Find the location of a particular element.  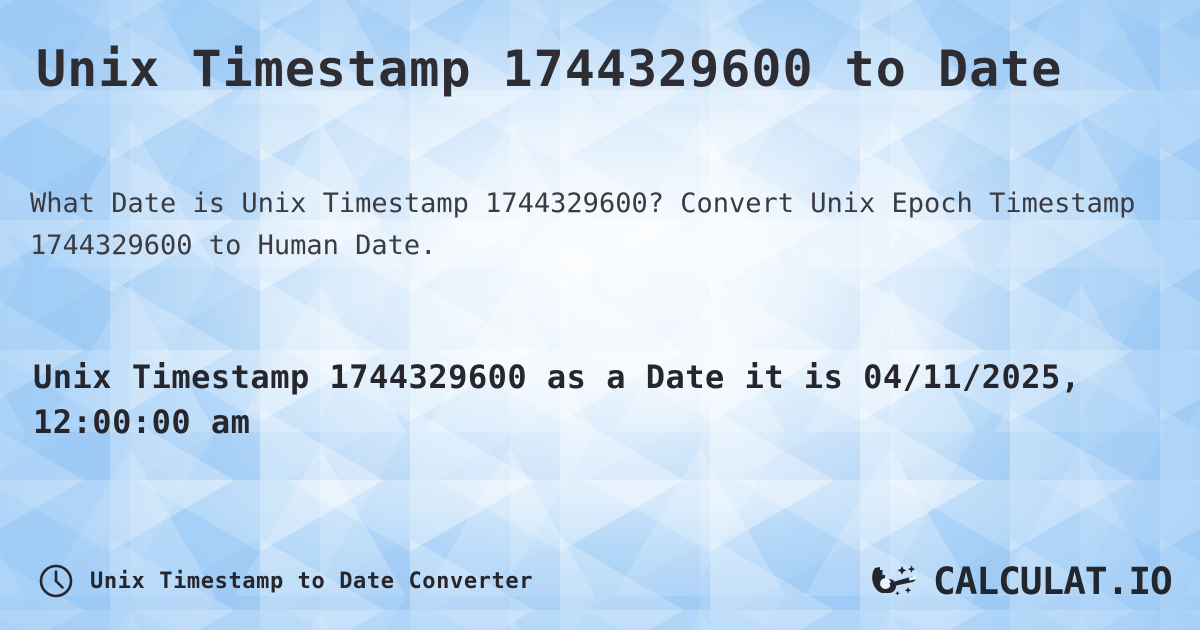

brand-name: CALCULAT.IO is located at coordinates (1052, 581).